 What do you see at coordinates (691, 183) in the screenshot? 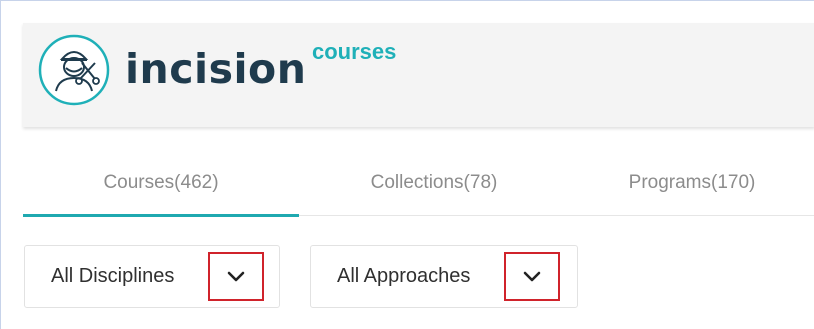
I see `tab-programs: Programs(170)` at bounding box center [691, 183].